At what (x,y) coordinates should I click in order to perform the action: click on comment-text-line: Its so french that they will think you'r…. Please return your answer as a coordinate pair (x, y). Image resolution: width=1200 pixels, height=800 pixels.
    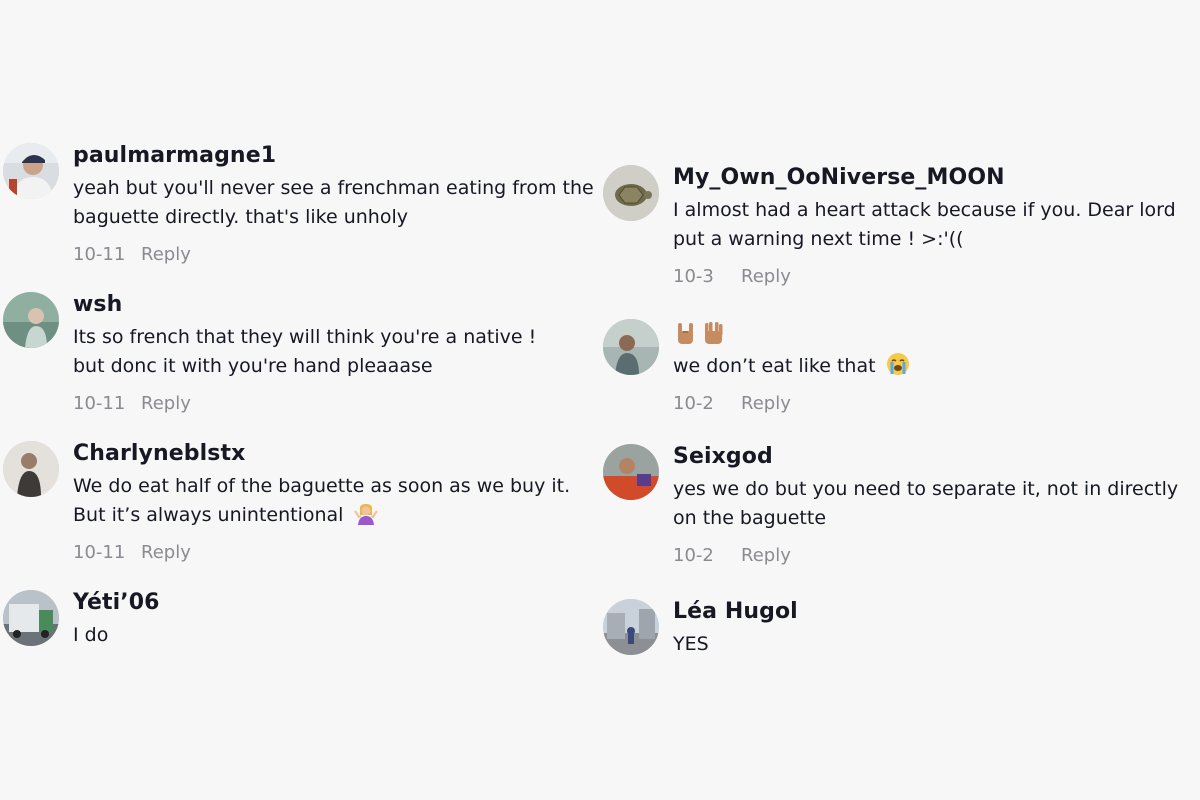
    Looking at the image, I should click on (305, 337).